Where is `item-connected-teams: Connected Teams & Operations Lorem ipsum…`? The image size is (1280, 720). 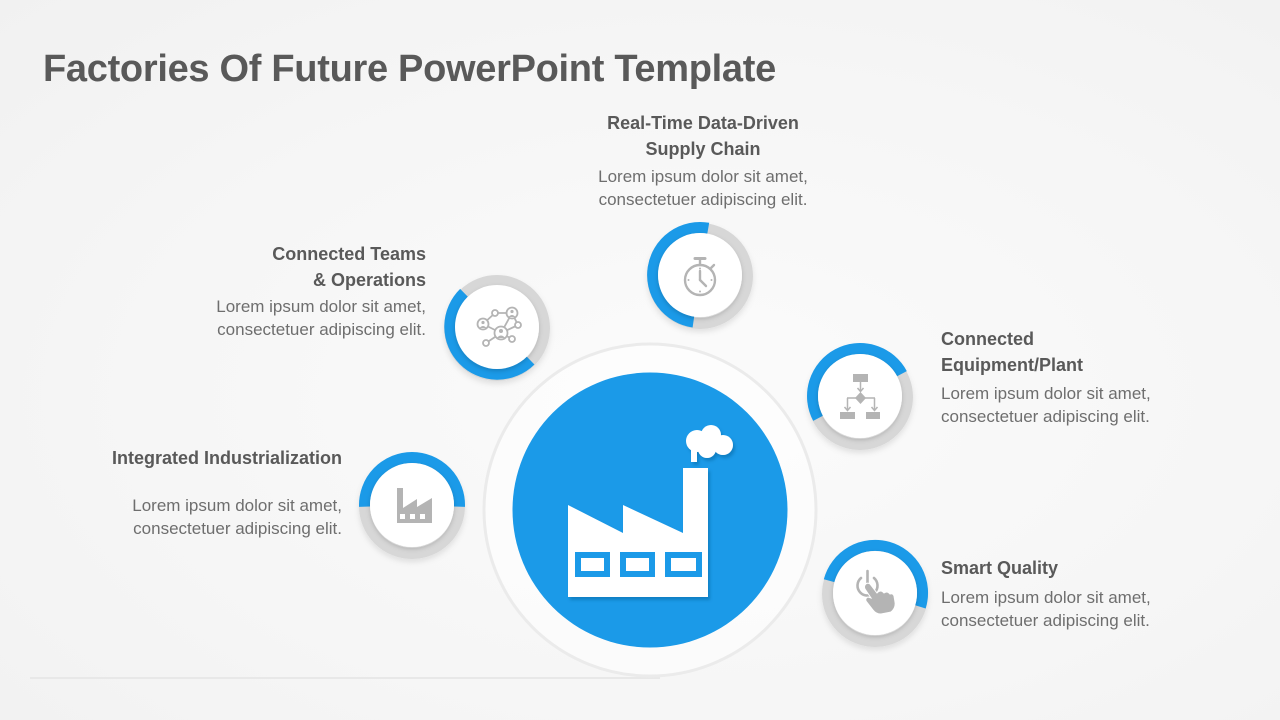 item-connected-teams: Connected Teams & Operations Lorem ipsum… is located at coordinates (296, 291).